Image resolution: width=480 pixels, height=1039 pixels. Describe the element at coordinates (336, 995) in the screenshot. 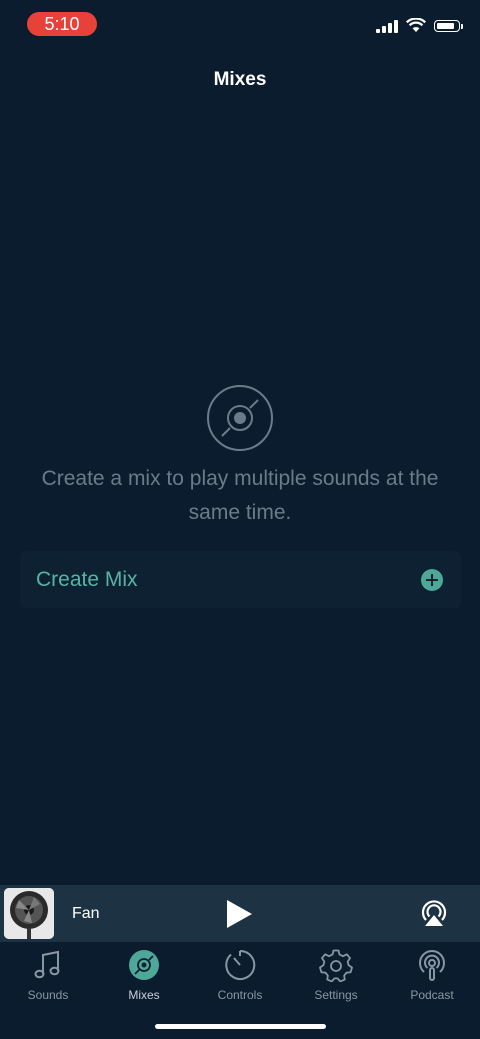

I see `tab-settings-label: Settings` at that location.